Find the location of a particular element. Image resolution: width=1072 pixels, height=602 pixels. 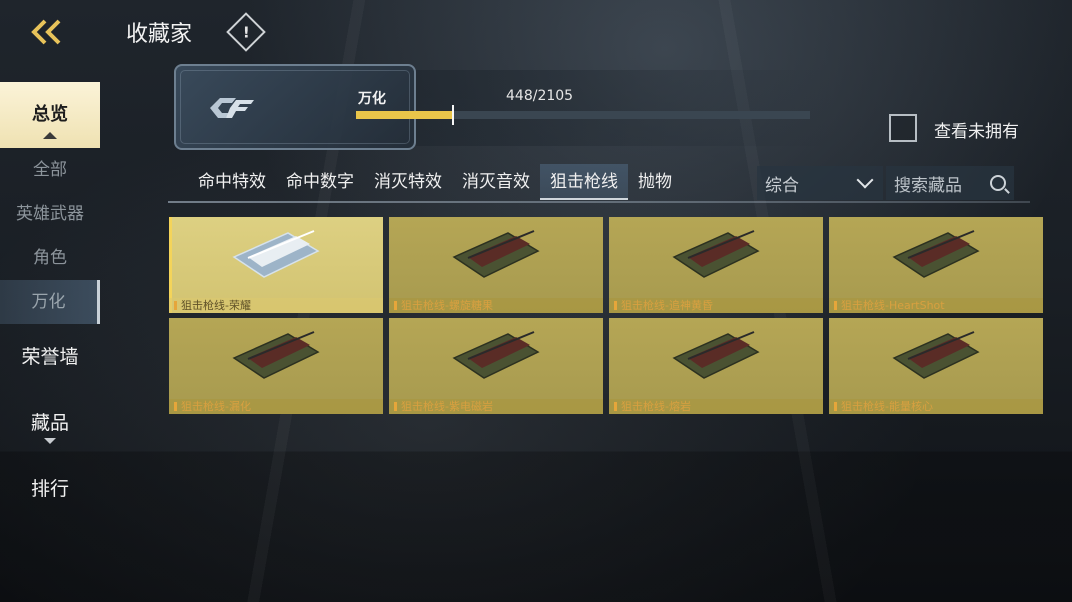

category-tabs: 命中特效 命中数字 消灭特效 消灭音效 狙击枪线 抛物 is located at coordinates (435, 182).